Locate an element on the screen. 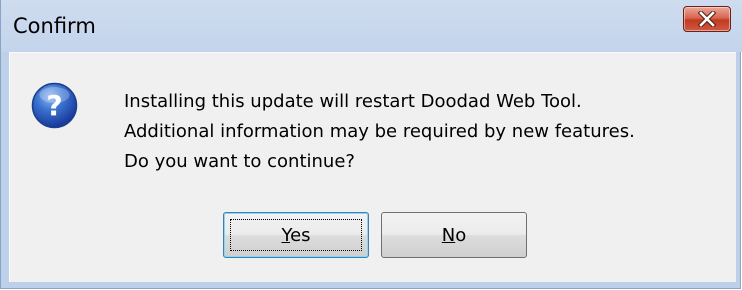  yes-button-label: Yes is located at coordinates (296, 235).